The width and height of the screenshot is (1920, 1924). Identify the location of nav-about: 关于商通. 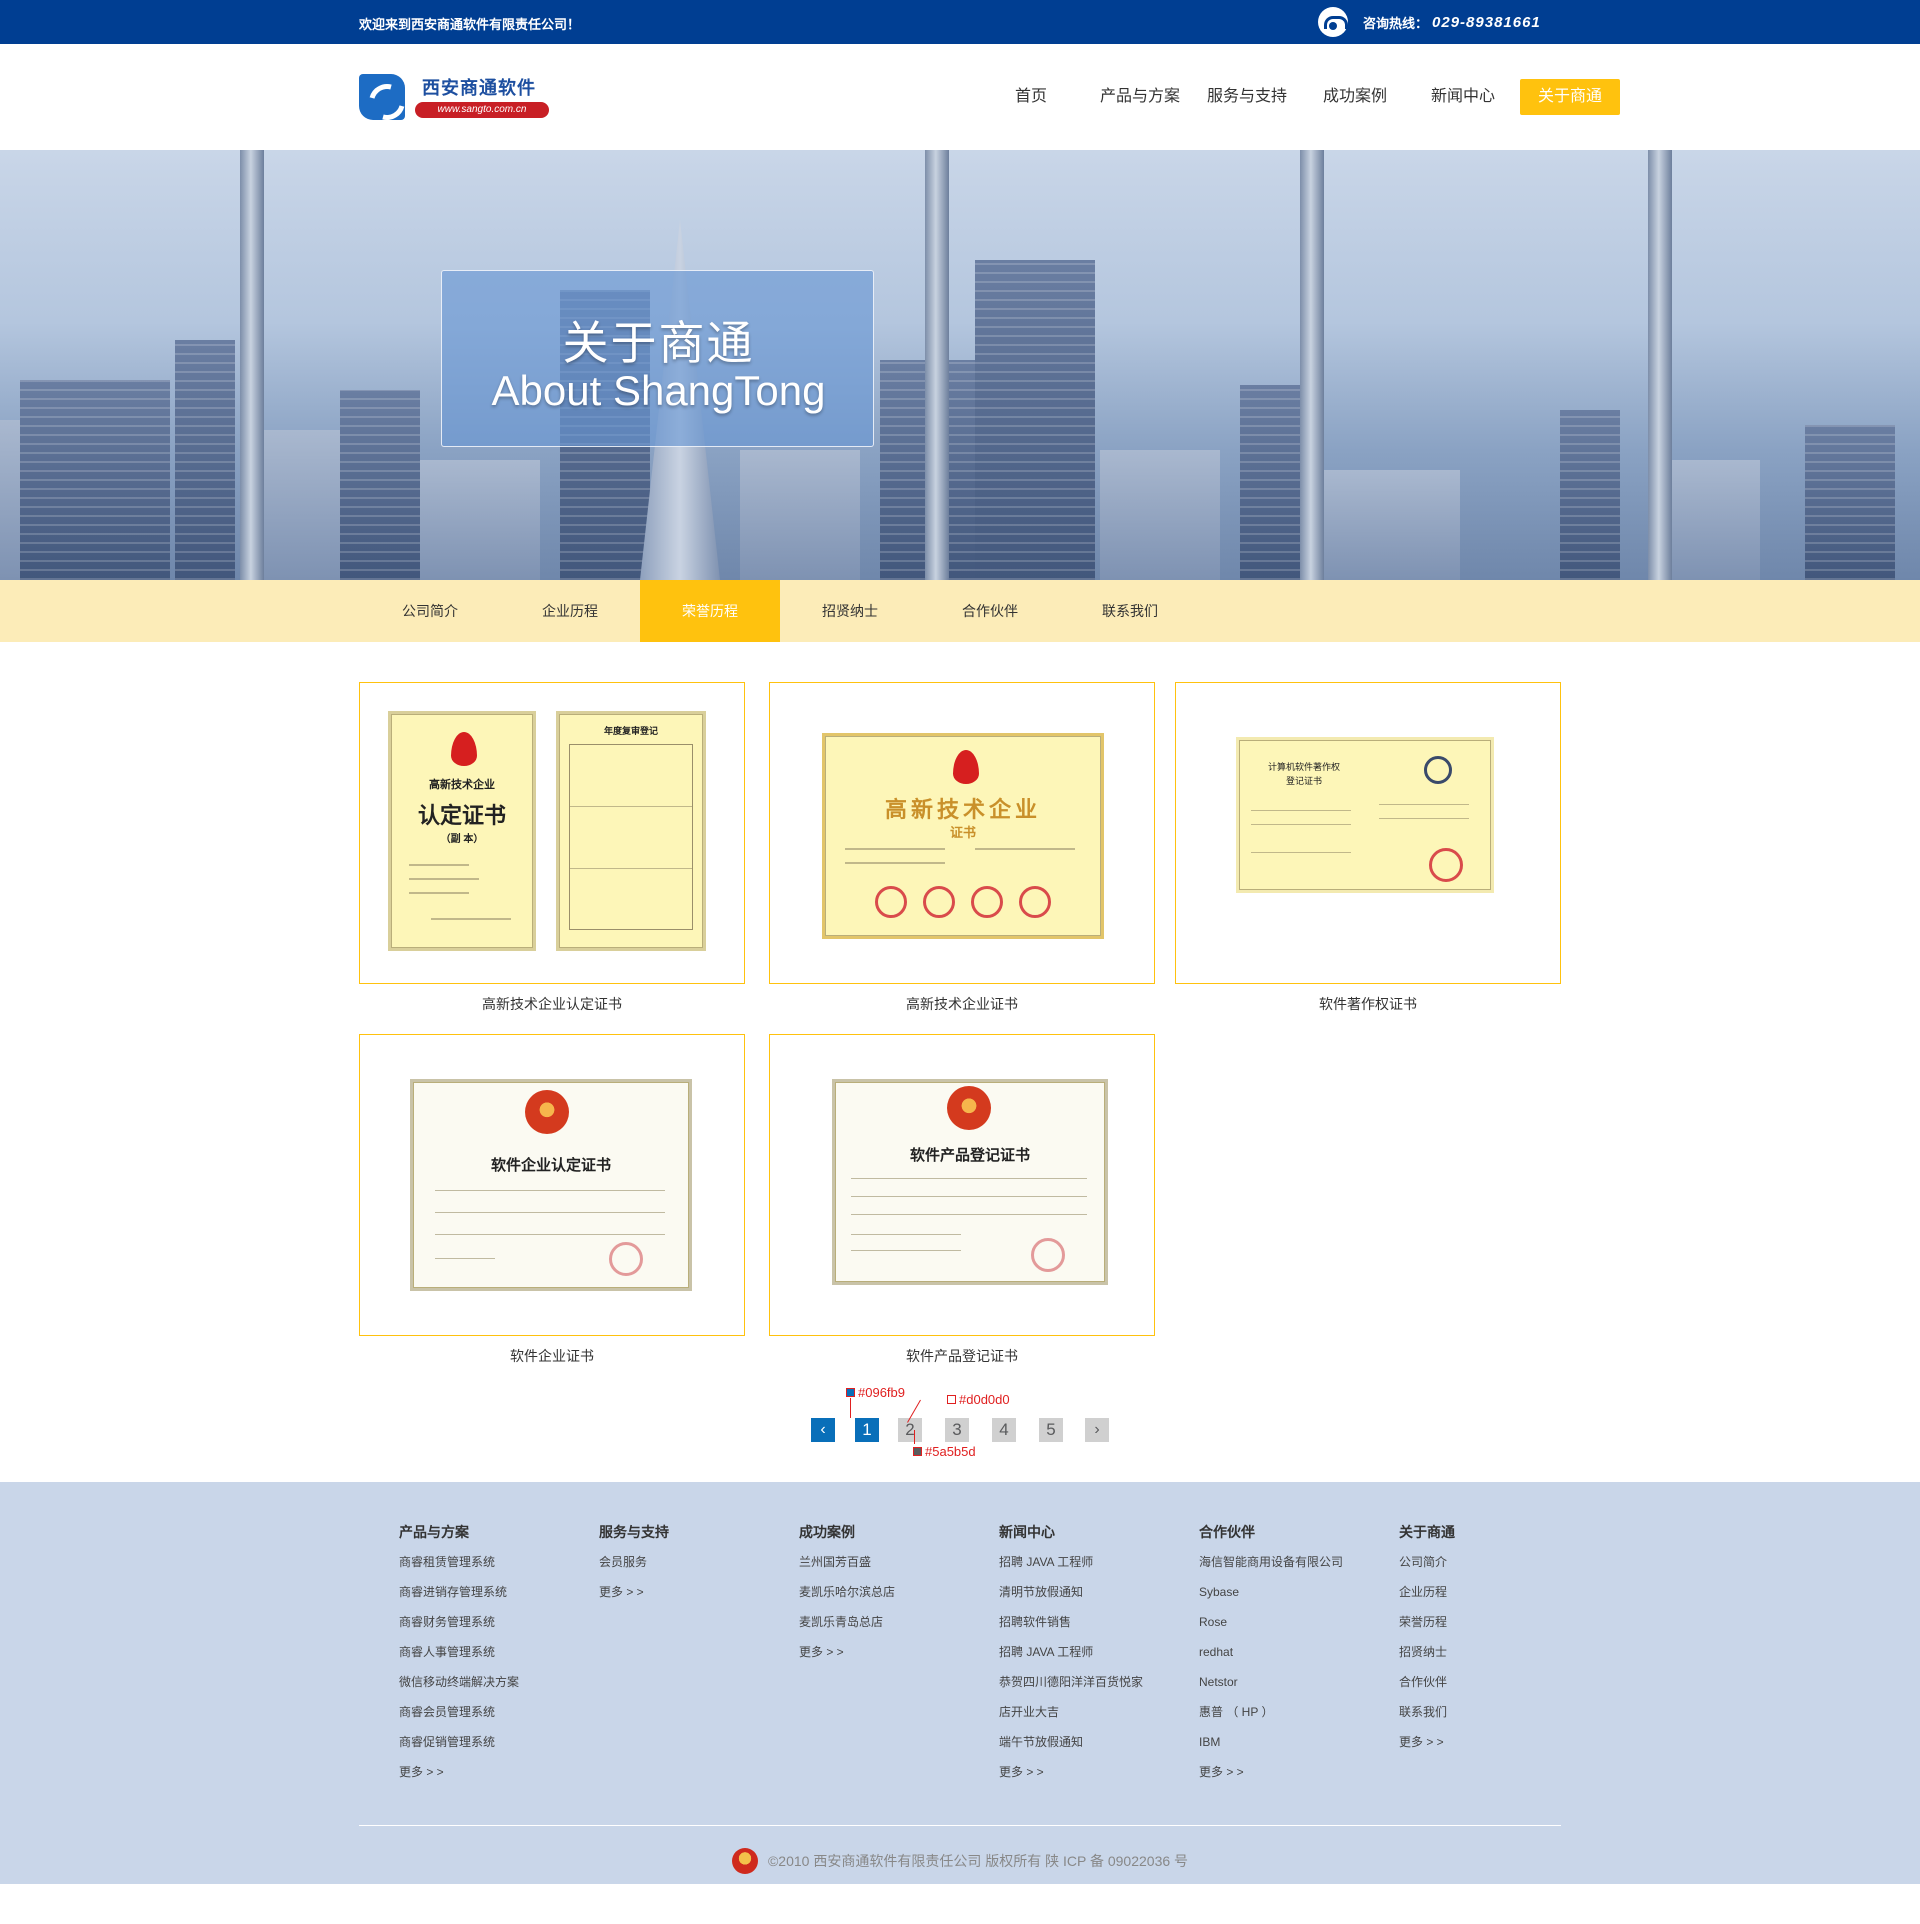
(1570, 97).